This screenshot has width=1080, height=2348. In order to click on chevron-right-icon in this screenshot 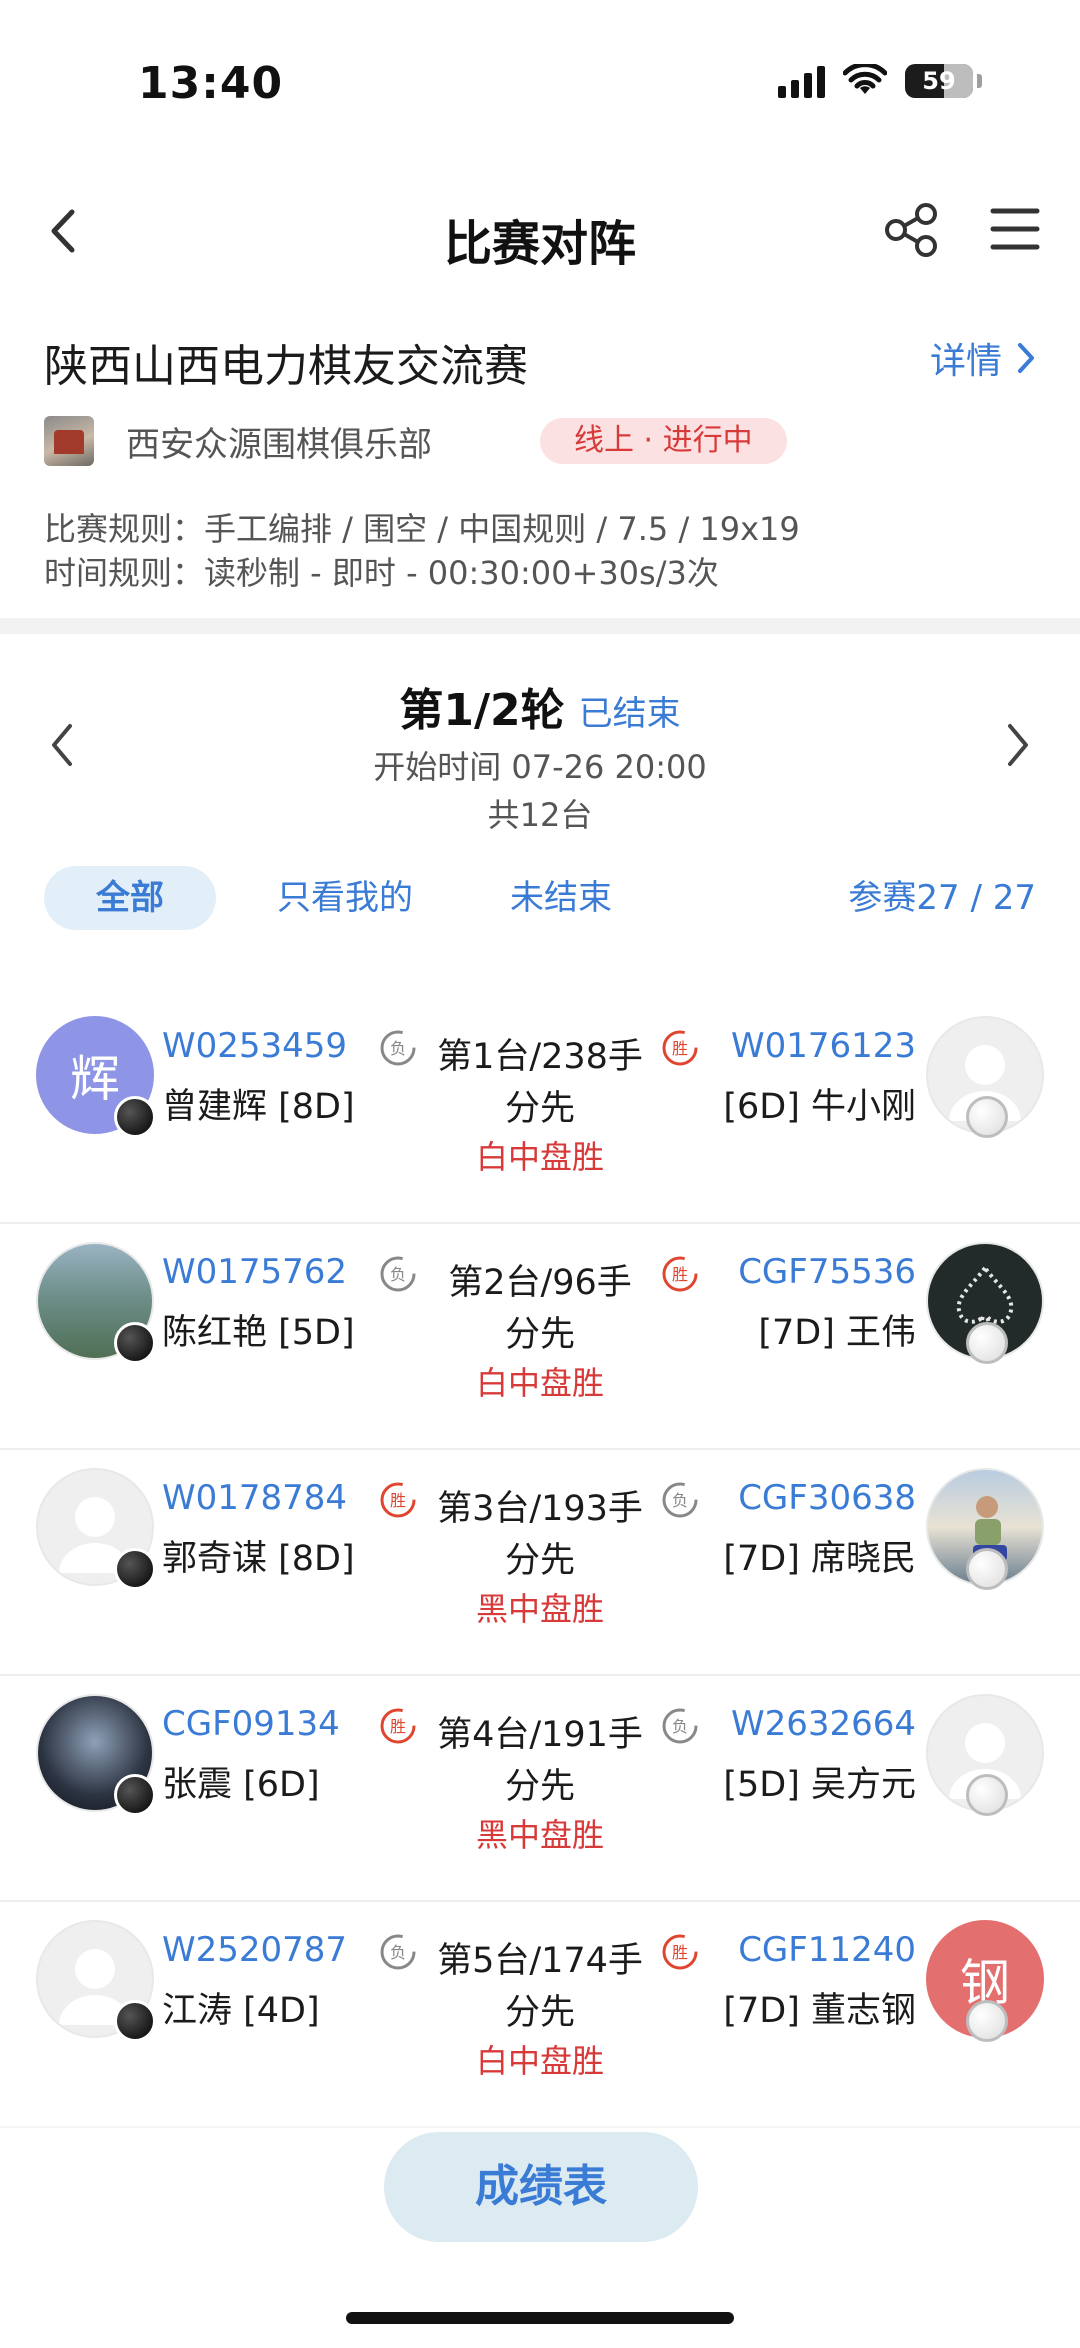, I will do `click(1026, 358)`.